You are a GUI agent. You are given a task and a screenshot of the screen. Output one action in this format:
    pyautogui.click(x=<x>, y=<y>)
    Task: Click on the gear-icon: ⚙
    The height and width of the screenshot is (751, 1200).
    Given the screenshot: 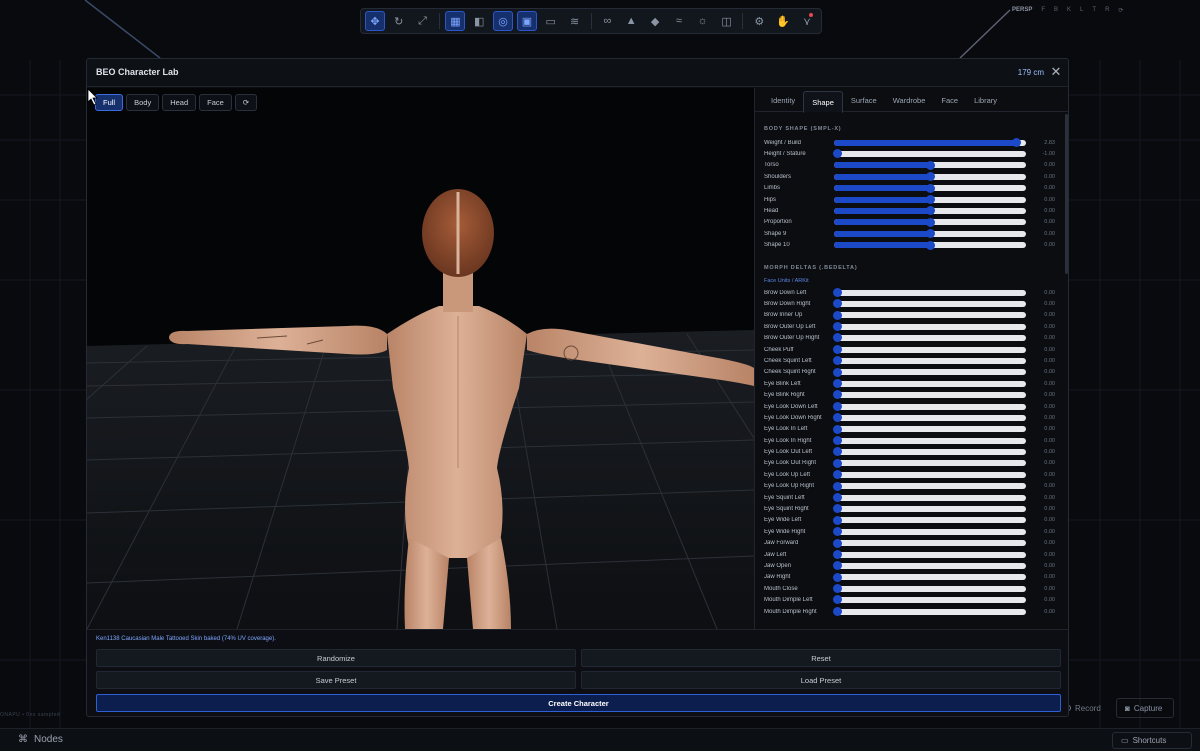 What is the action you would take?
    pyautogui.click(x=759, y=21)
    